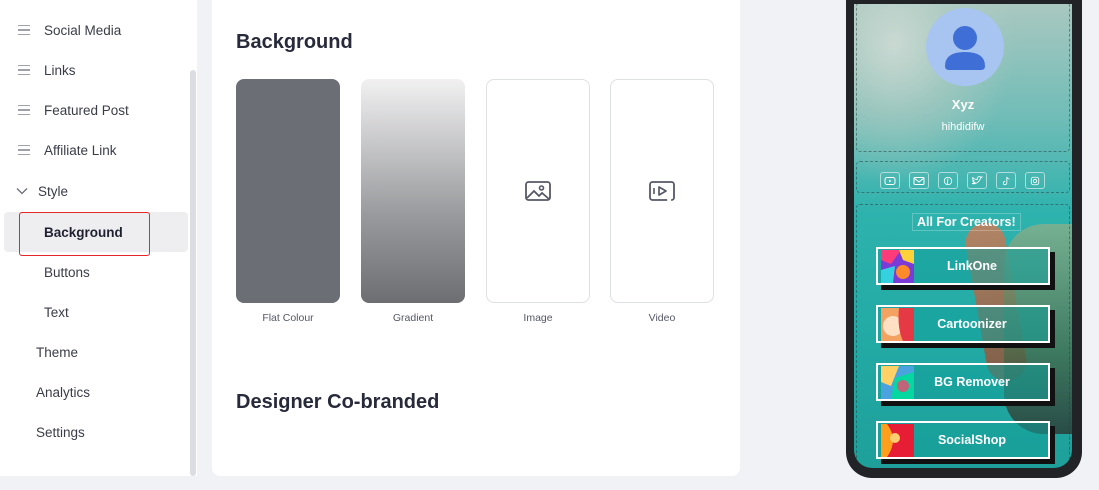 The image size is (1099, 490). Describe the element at coordinates (96, 312) in the screenshot. I see `sidebar-item-text: Text` at that location.